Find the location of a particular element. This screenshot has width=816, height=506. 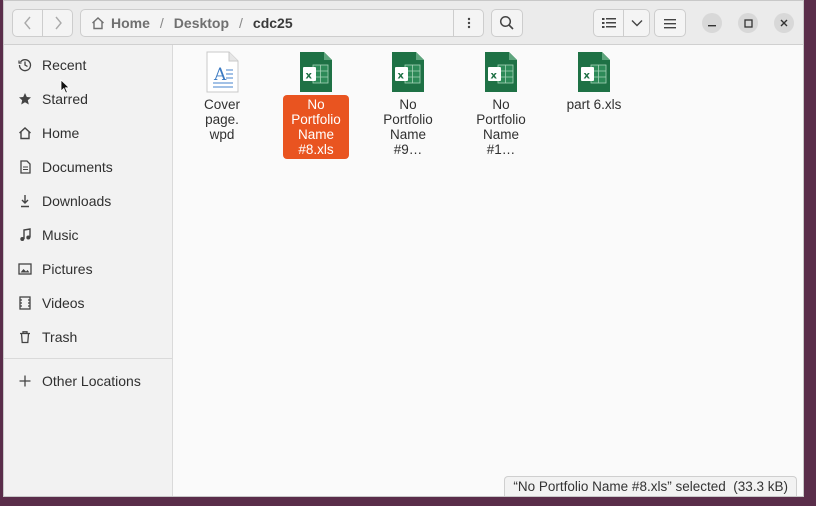

search-icon is located at coordinates (506, 22).